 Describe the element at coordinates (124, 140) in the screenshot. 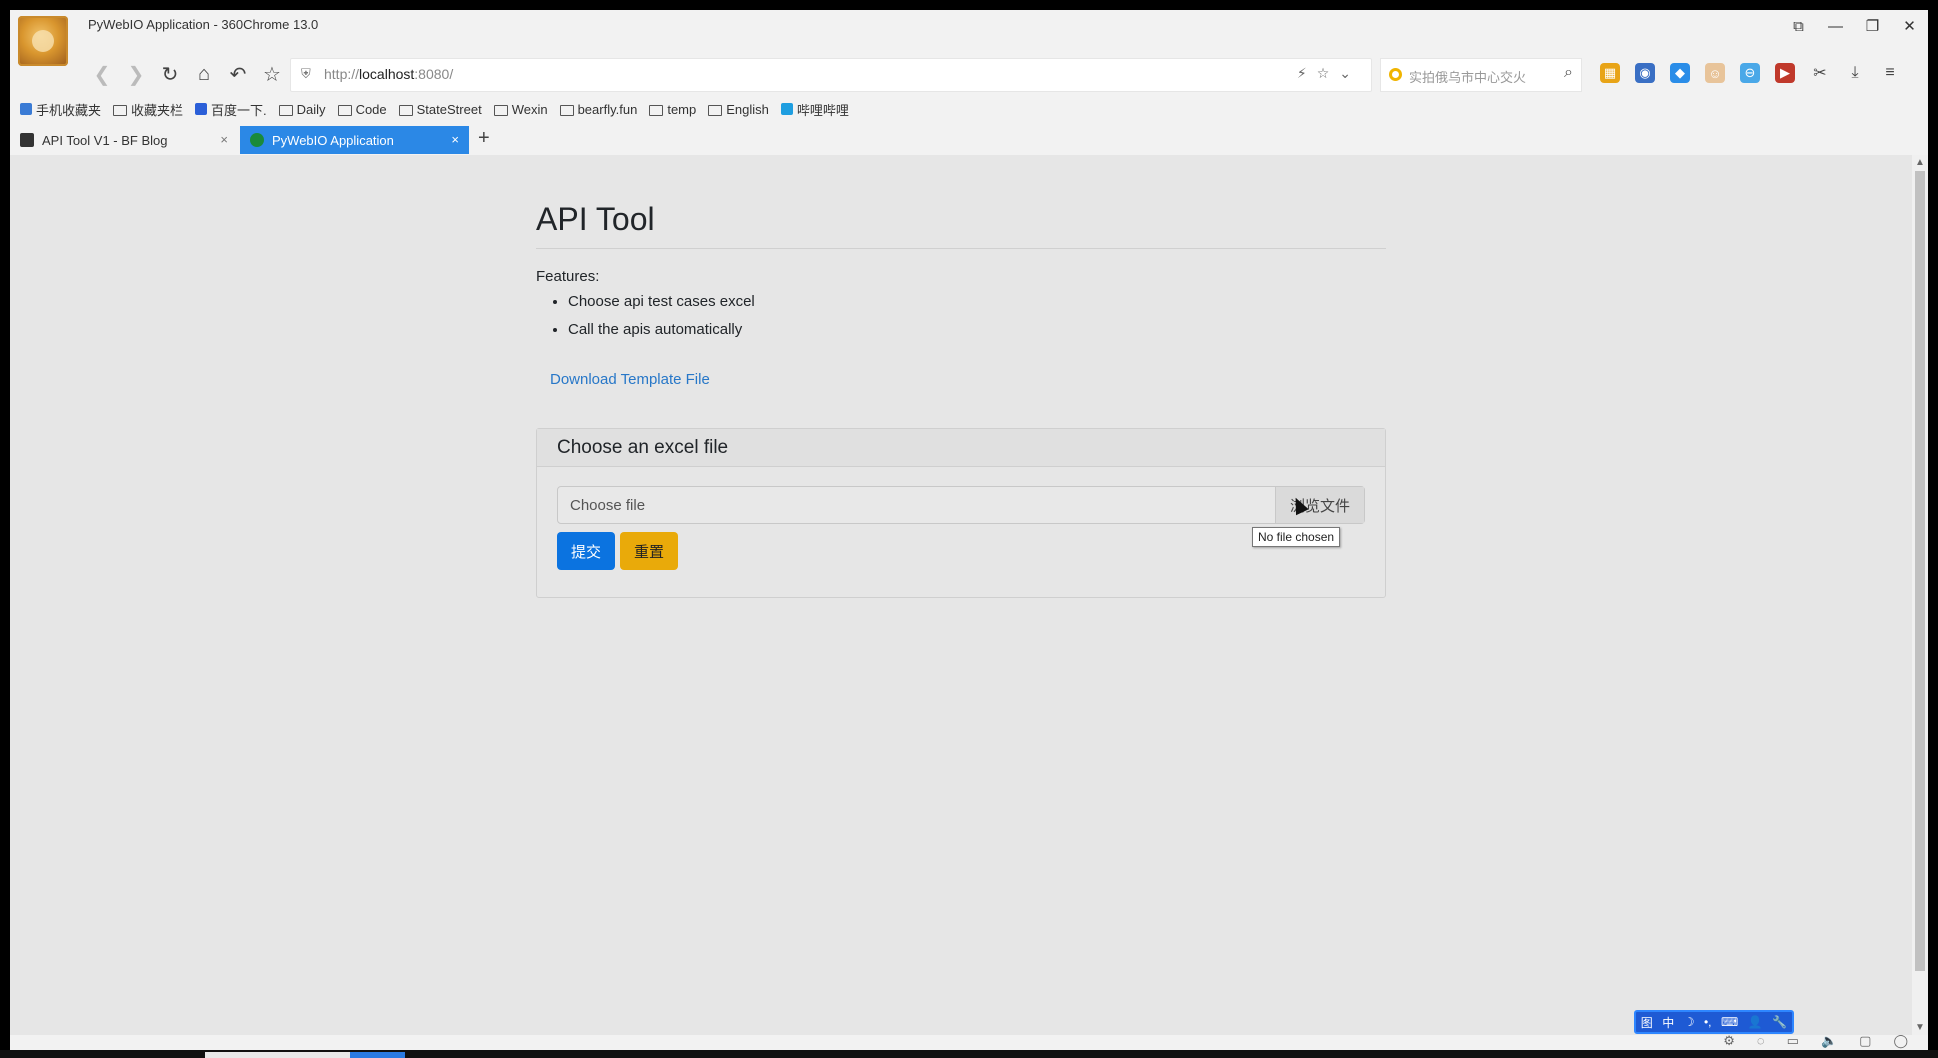

I see `tab-api-tool-blog: API Tool V1 - BF Blog ×` at that location.